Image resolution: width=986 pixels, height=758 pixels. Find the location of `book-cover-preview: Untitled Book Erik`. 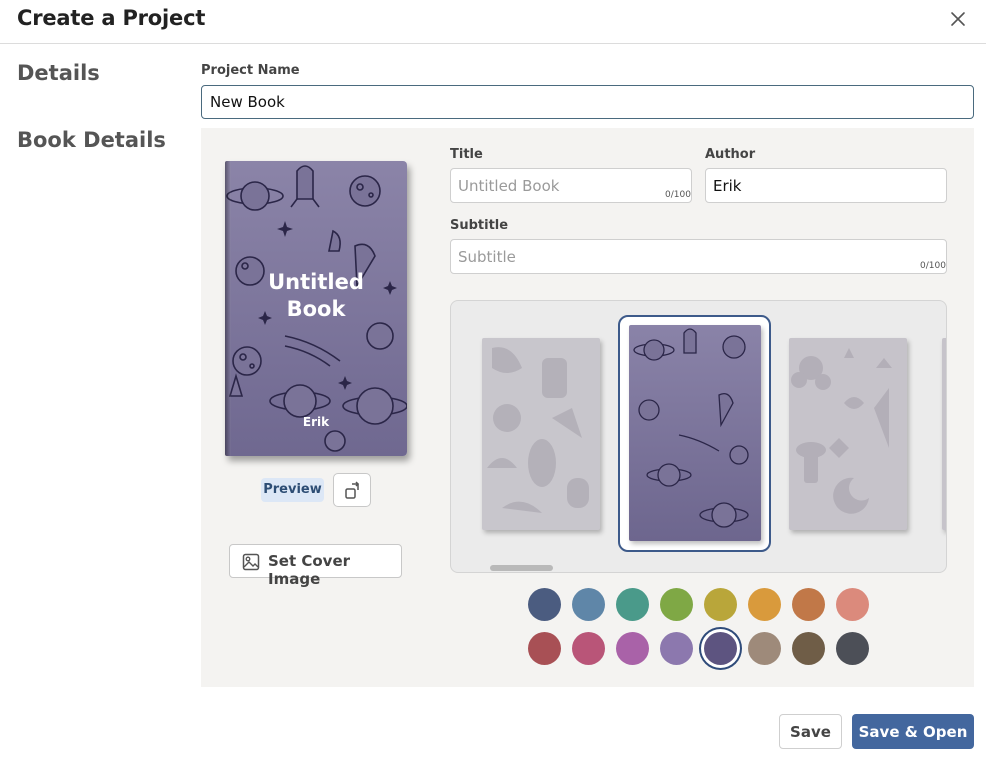

book-cover-preview: Untitled Book Erik is located at coordinates (316, 308).